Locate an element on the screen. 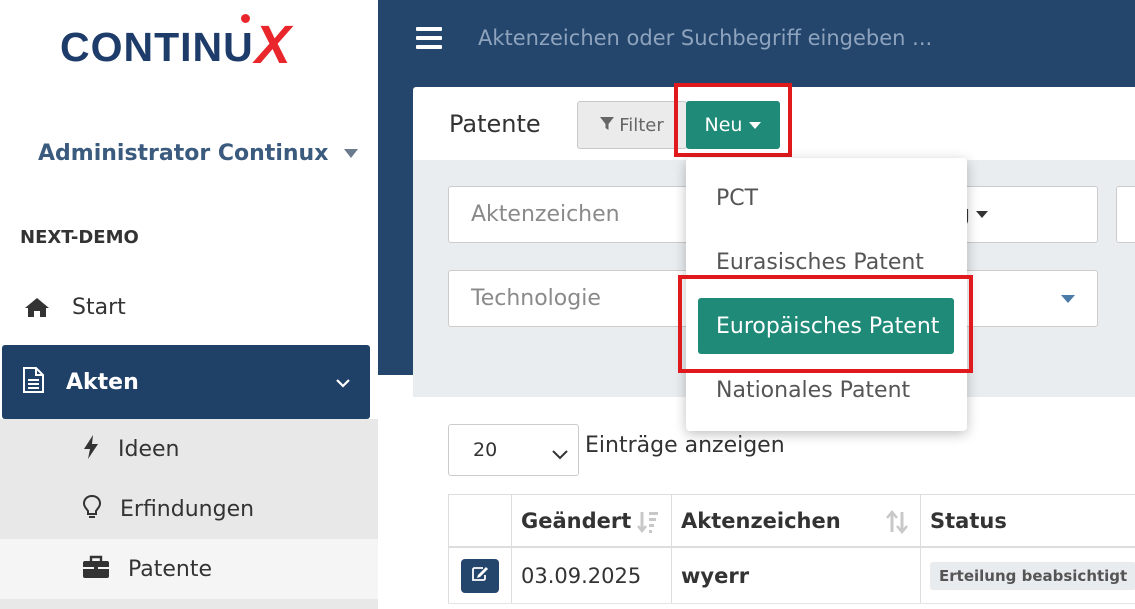 This screenshot has width=1135, height=609. page-size-select: 20 is located at coordinates (513, 450).